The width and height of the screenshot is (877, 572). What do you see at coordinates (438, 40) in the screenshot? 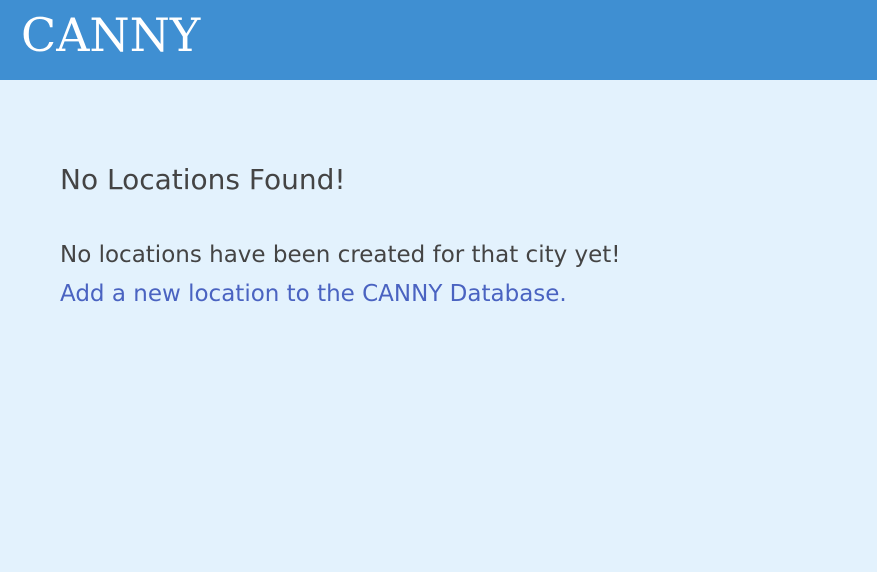
I see `top-header-bar: CANNY` at bounding box center [438, 40].